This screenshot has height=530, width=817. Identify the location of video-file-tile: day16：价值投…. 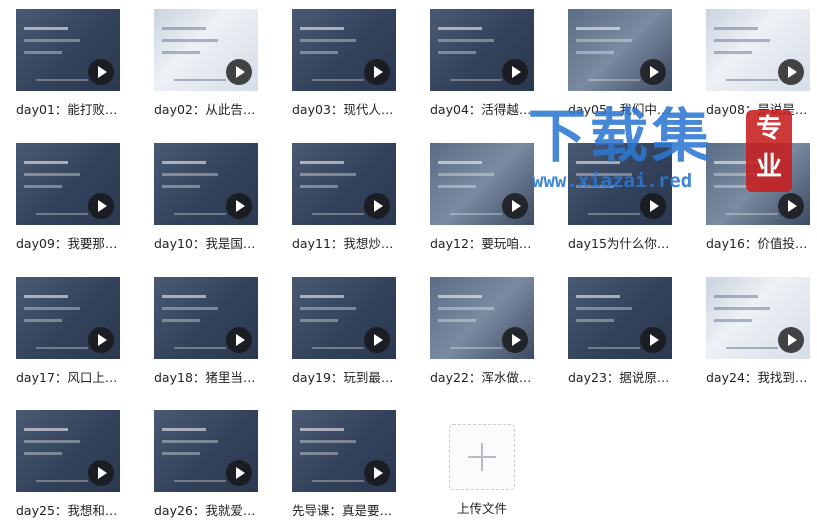
(761, 203).